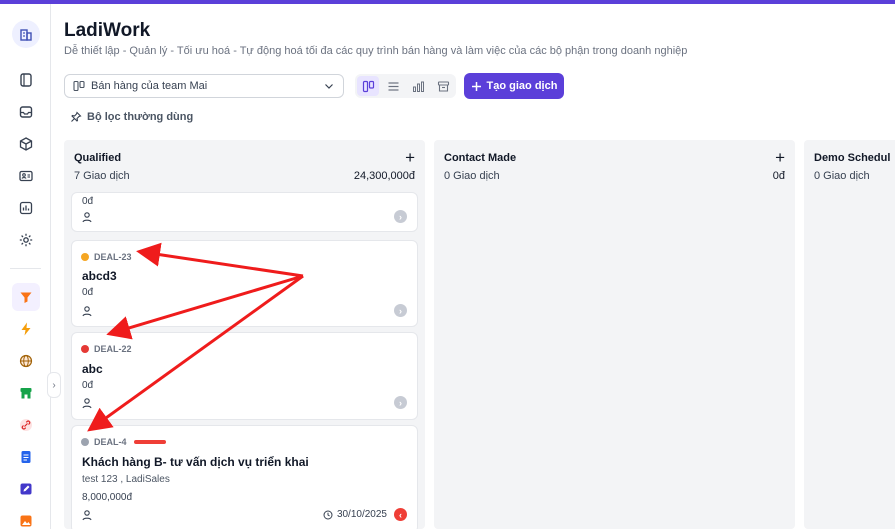  What do you see at coordinates (329, 86) in the screenshot?
I see `chevron-down-icon` at bounding box center [329, 86].